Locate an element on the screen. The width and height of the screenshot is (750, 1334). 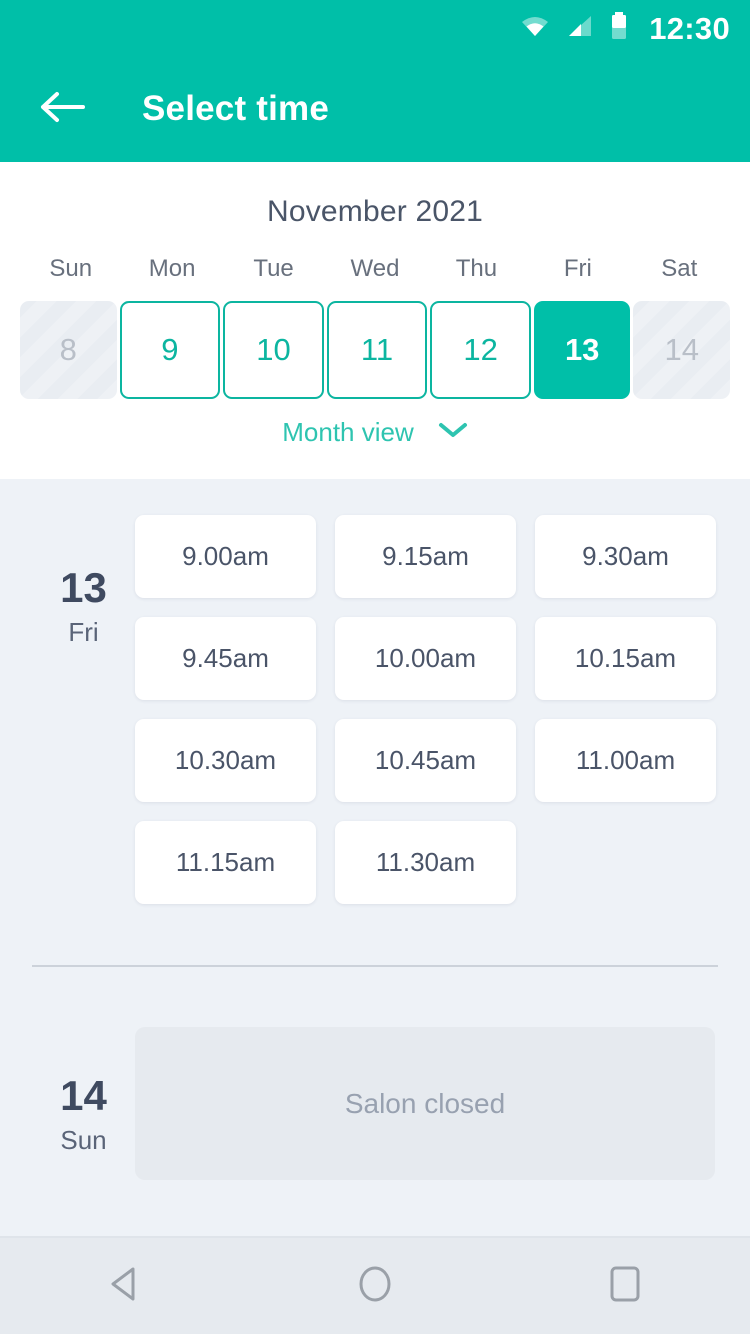
weekday-label-mon: Mon is located at coordinates (172, 268).